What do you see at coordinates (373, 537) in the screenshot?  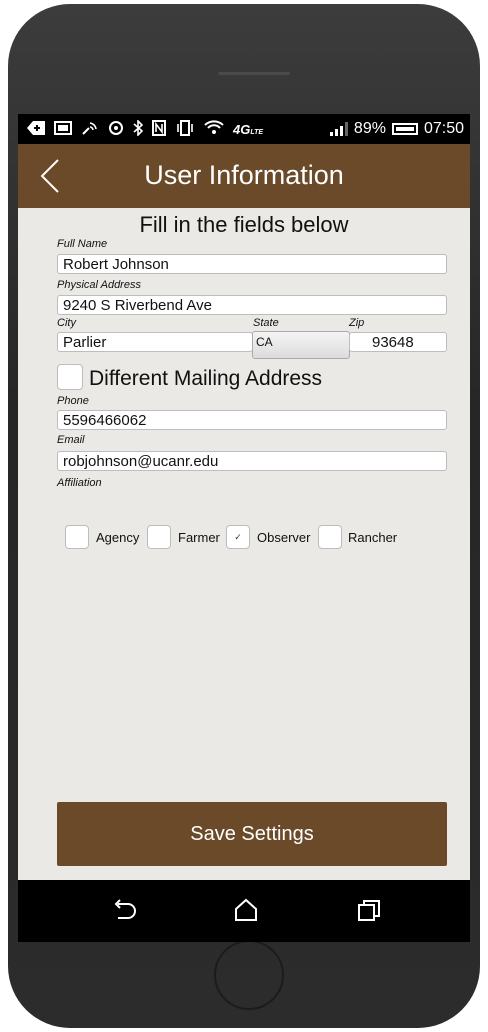 I see `rancher-label: Rancher` at bounding box center [373, 537].